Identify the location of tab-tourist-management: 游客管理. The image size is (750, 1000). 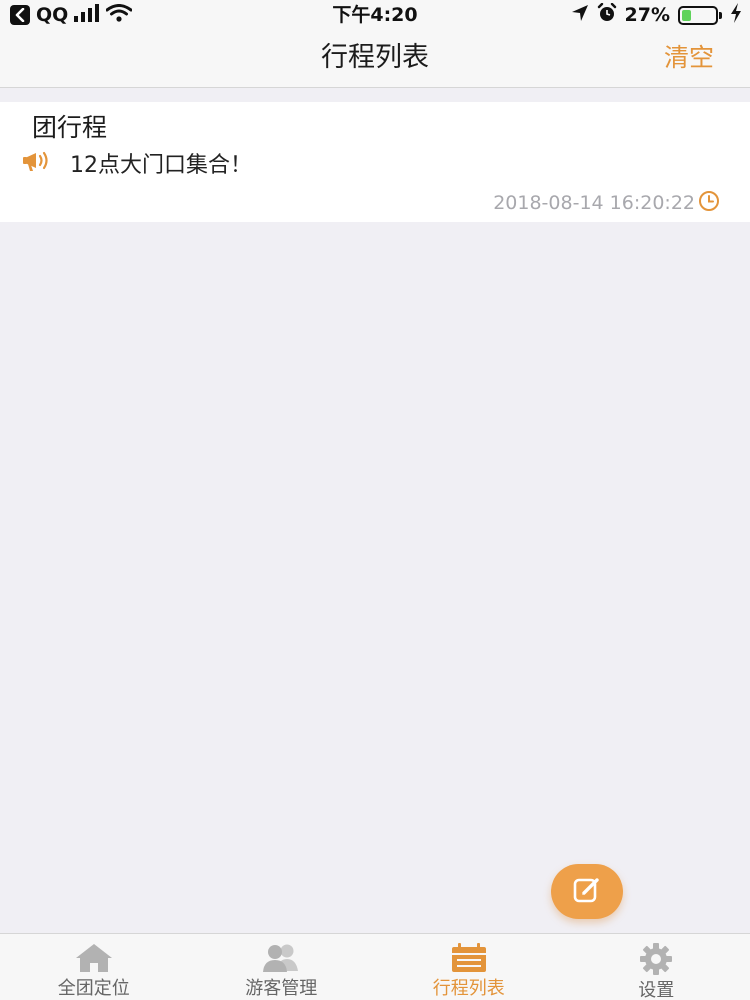
(282, 967).